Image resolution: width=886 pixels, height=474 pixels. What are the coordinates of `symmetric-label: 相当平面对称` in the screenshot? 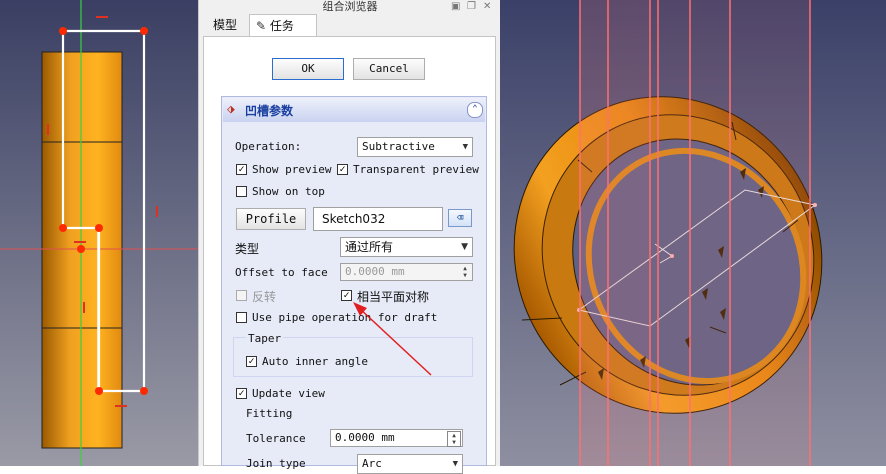 It's located at (393, 297).